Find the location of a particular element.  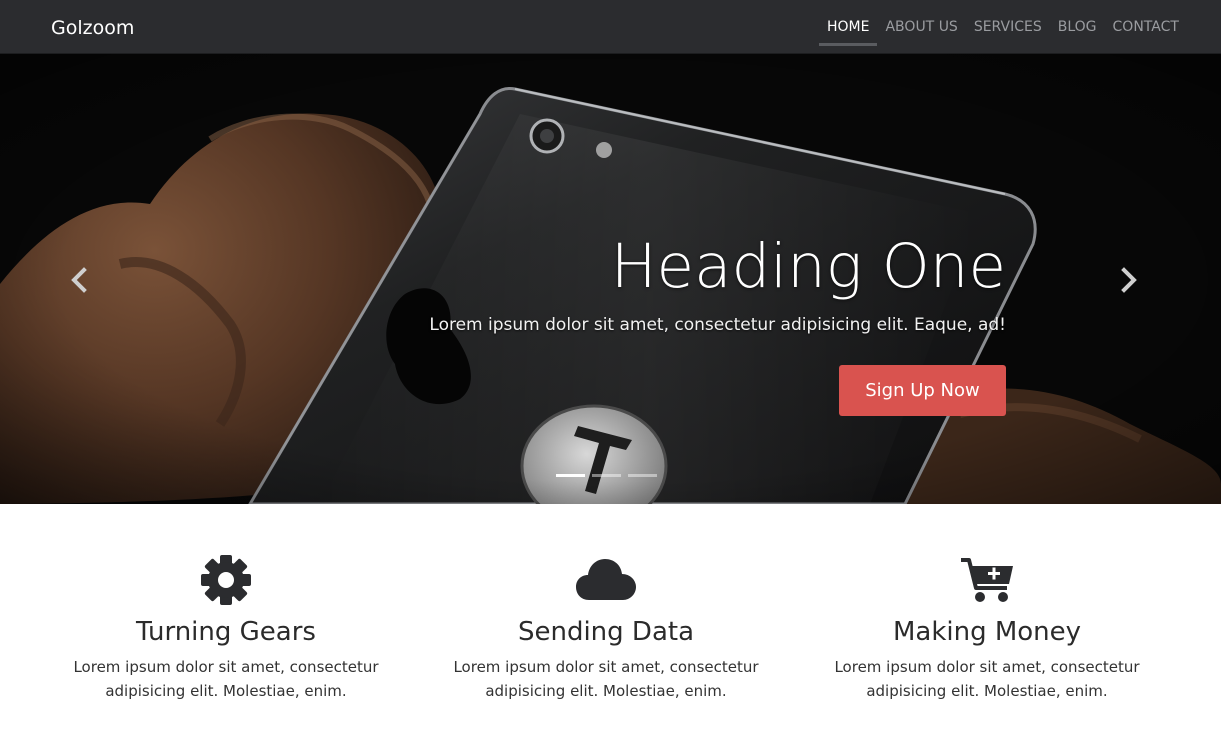

hero-heading: Heading One is located at coordinates (808, 266).